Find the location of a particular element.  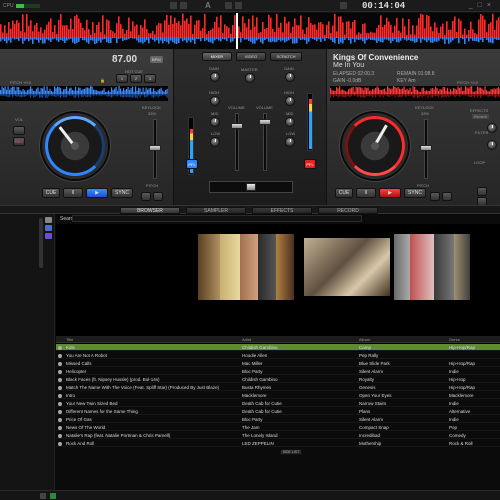

right-volume-knob is located at coordinates (265, 122).